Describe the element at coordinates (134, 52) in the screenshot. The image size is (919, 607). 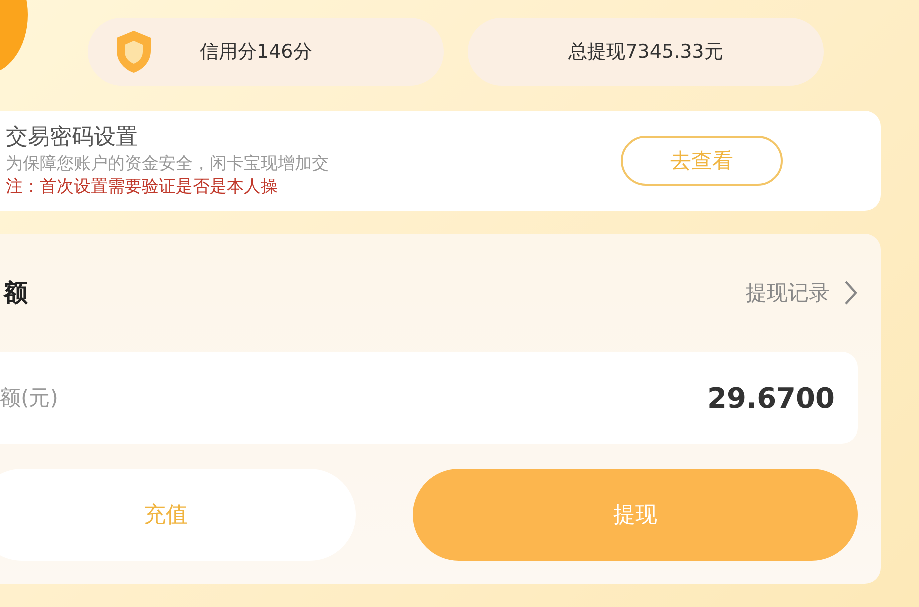
I see `shield-icon` at that location.